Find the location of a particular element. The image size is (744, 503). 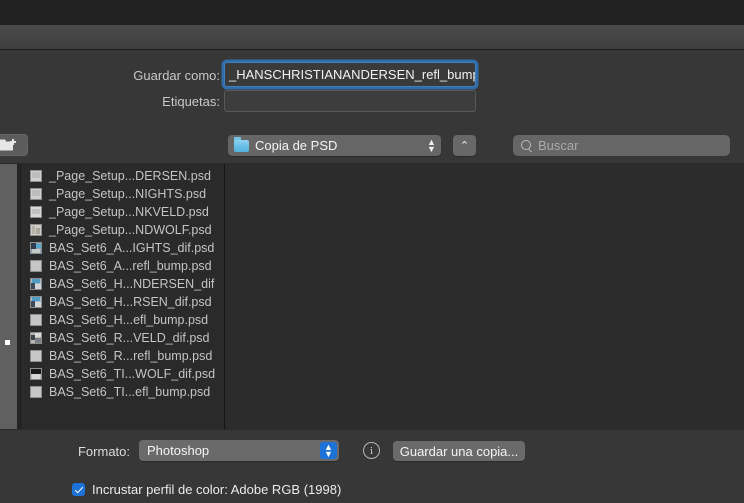

file-list-item: BAS_Set6_H...RSEN_dif.psd is located at coordinates (123, 302).